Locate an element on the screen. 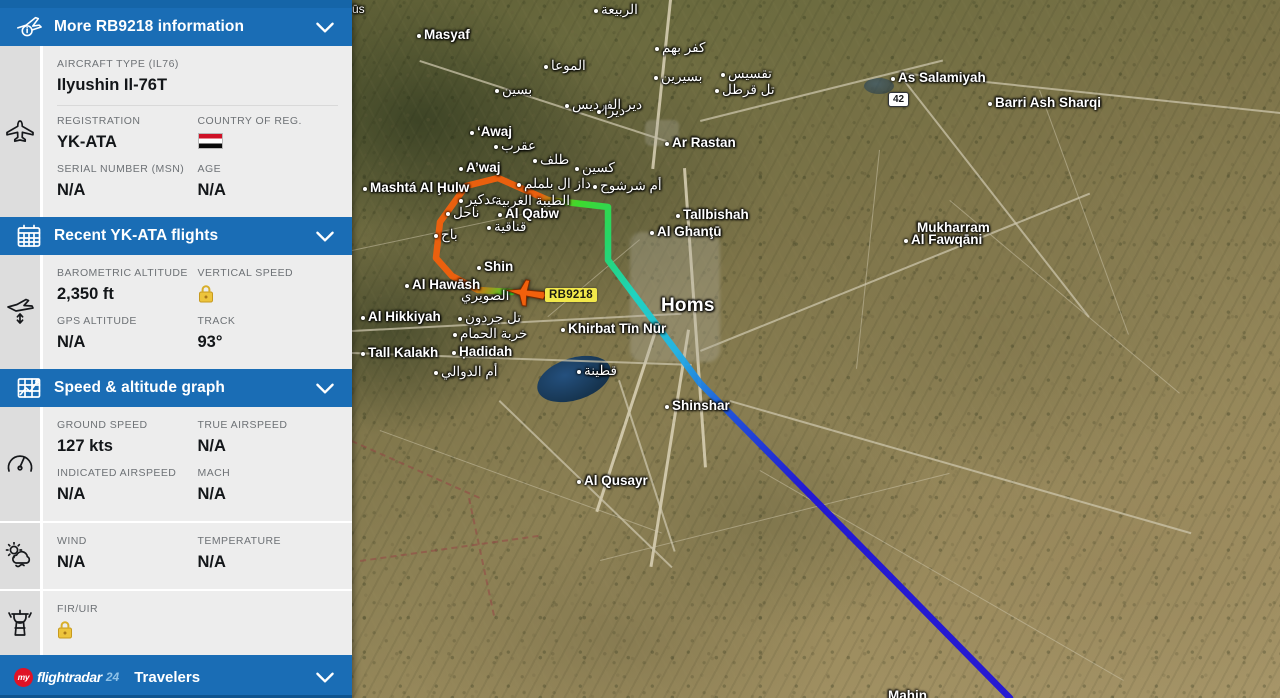 Image resolution: width=1280 pixels, height=698 pixels. field-value: 93° is located at coordinates (210, 341).